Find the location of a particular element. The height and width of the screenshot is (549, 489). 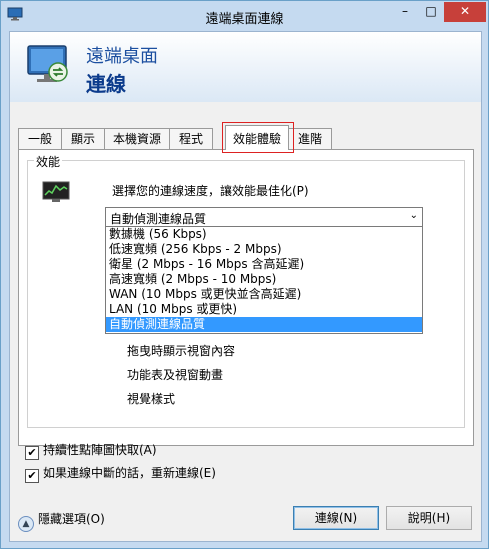

connection-speed-prompt: 選擇您的連線速度，讓效能最佳化(P) is located at coordinates (210, 191).